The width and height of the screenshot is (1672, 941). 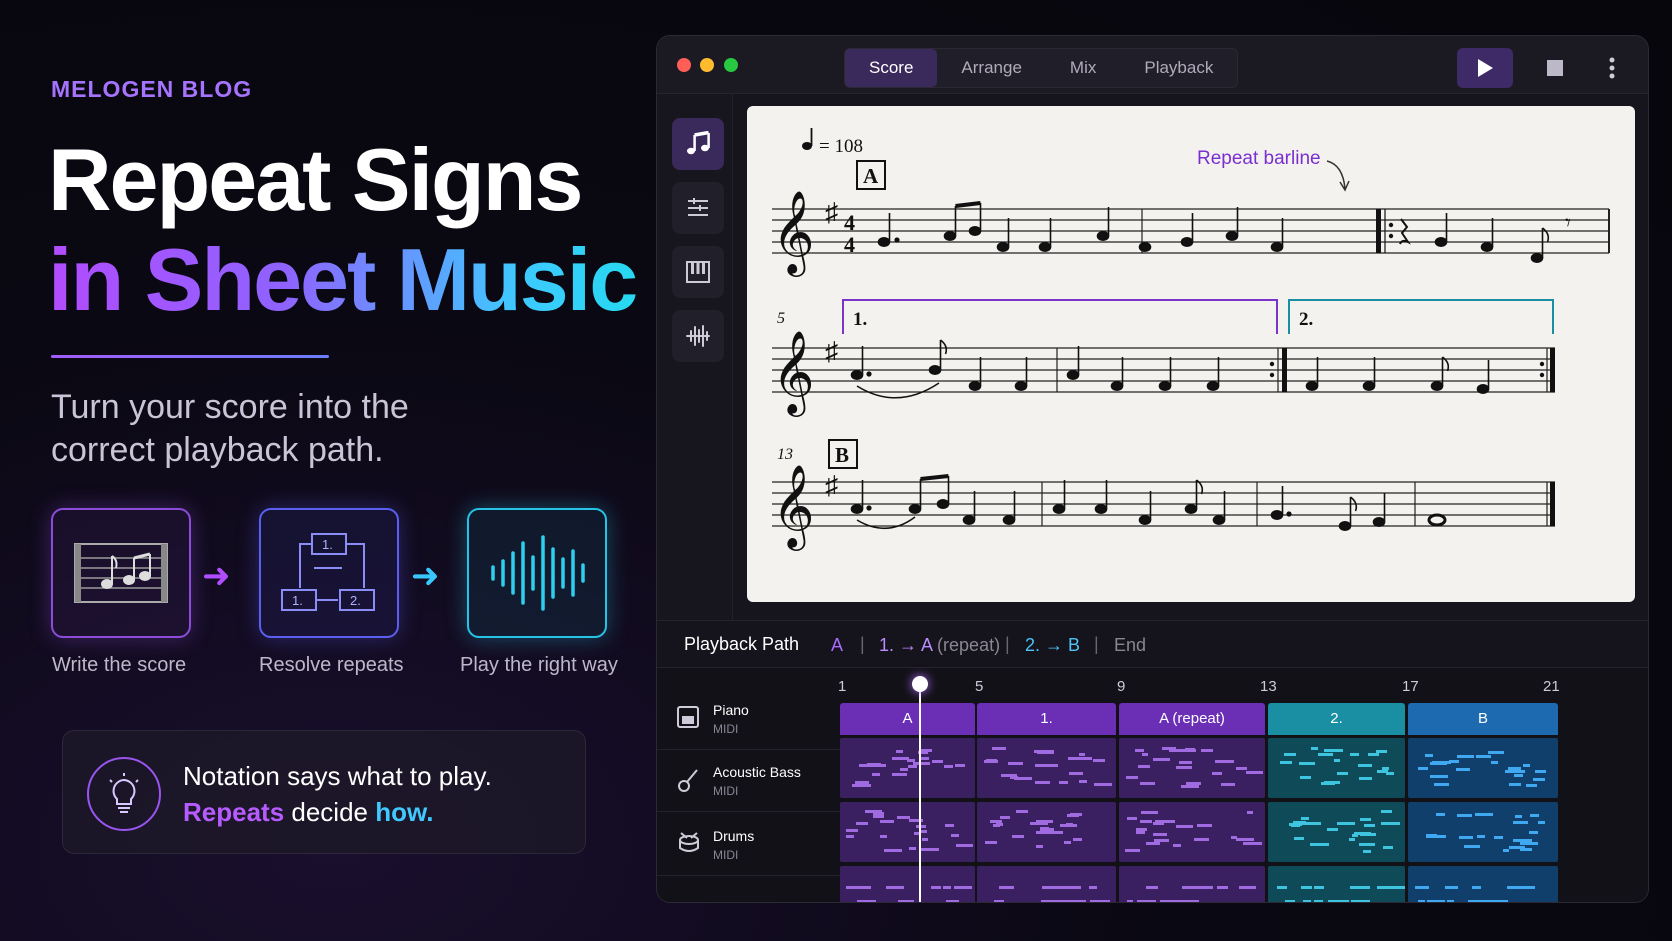 I want to click on segment-second-ending: 2., so click(x=1336, y=719).